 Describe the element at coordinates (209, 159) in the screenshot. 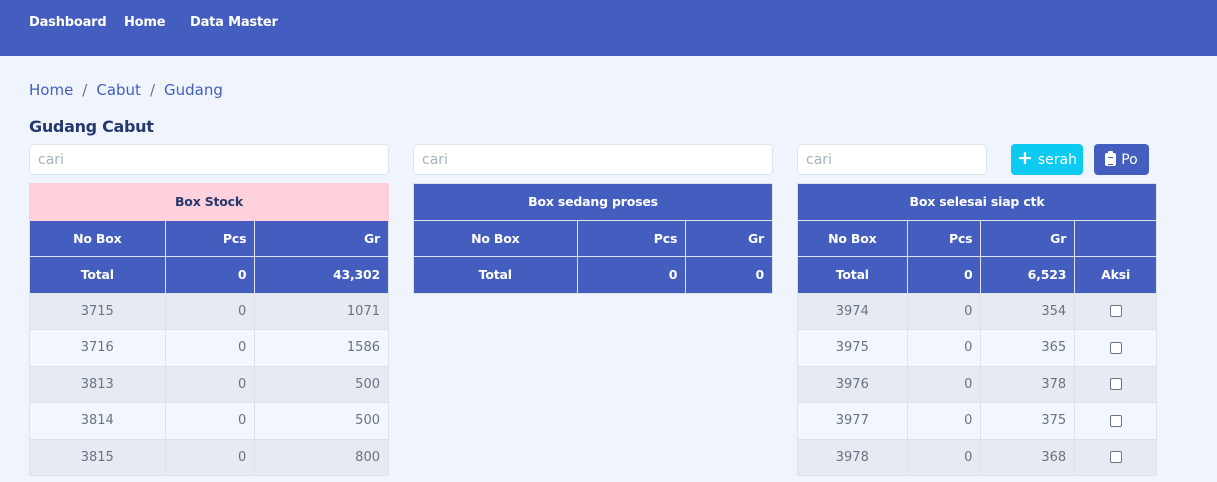

I see `search-input-stock` at that location.